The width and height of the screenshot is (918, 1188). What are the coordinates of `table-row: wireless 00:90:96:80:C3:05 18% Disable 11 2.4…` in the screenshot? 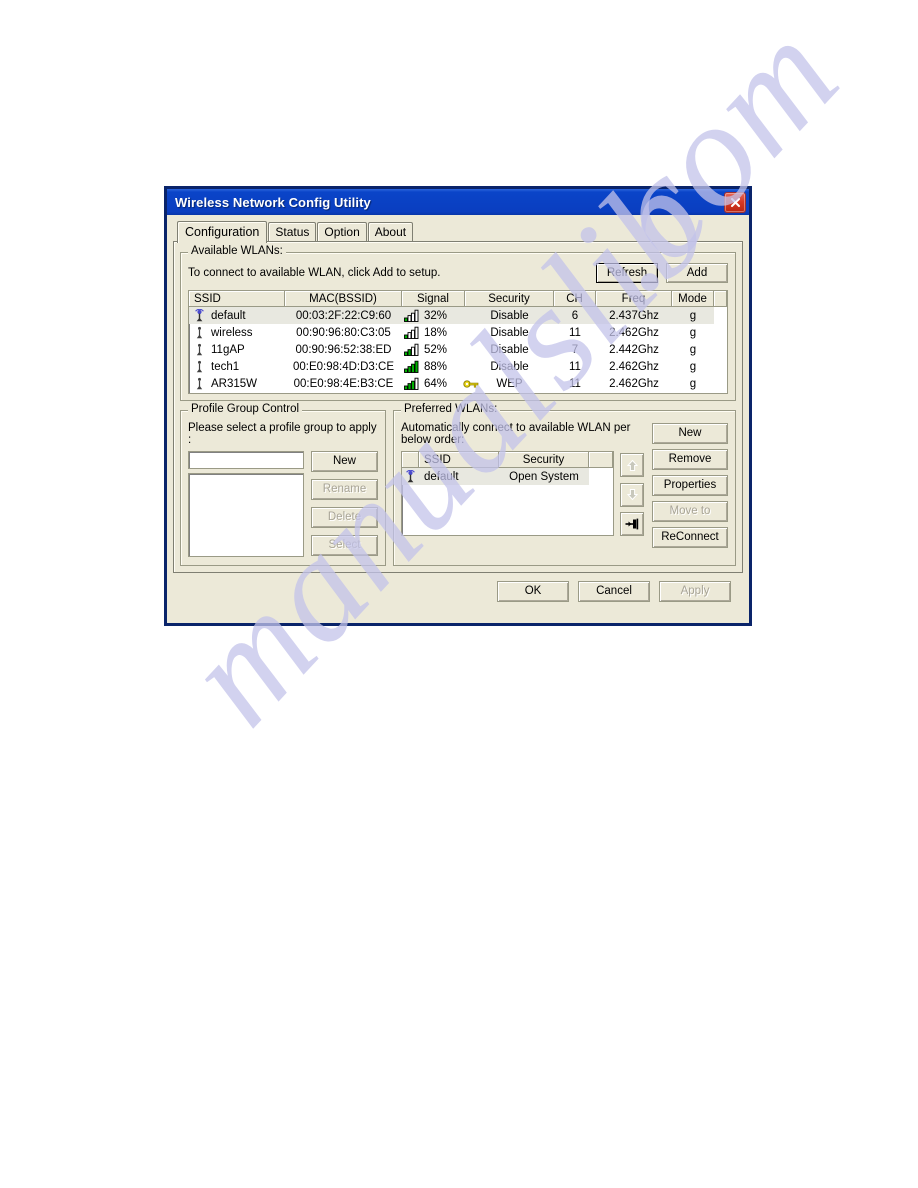 It's located at (458, 332).